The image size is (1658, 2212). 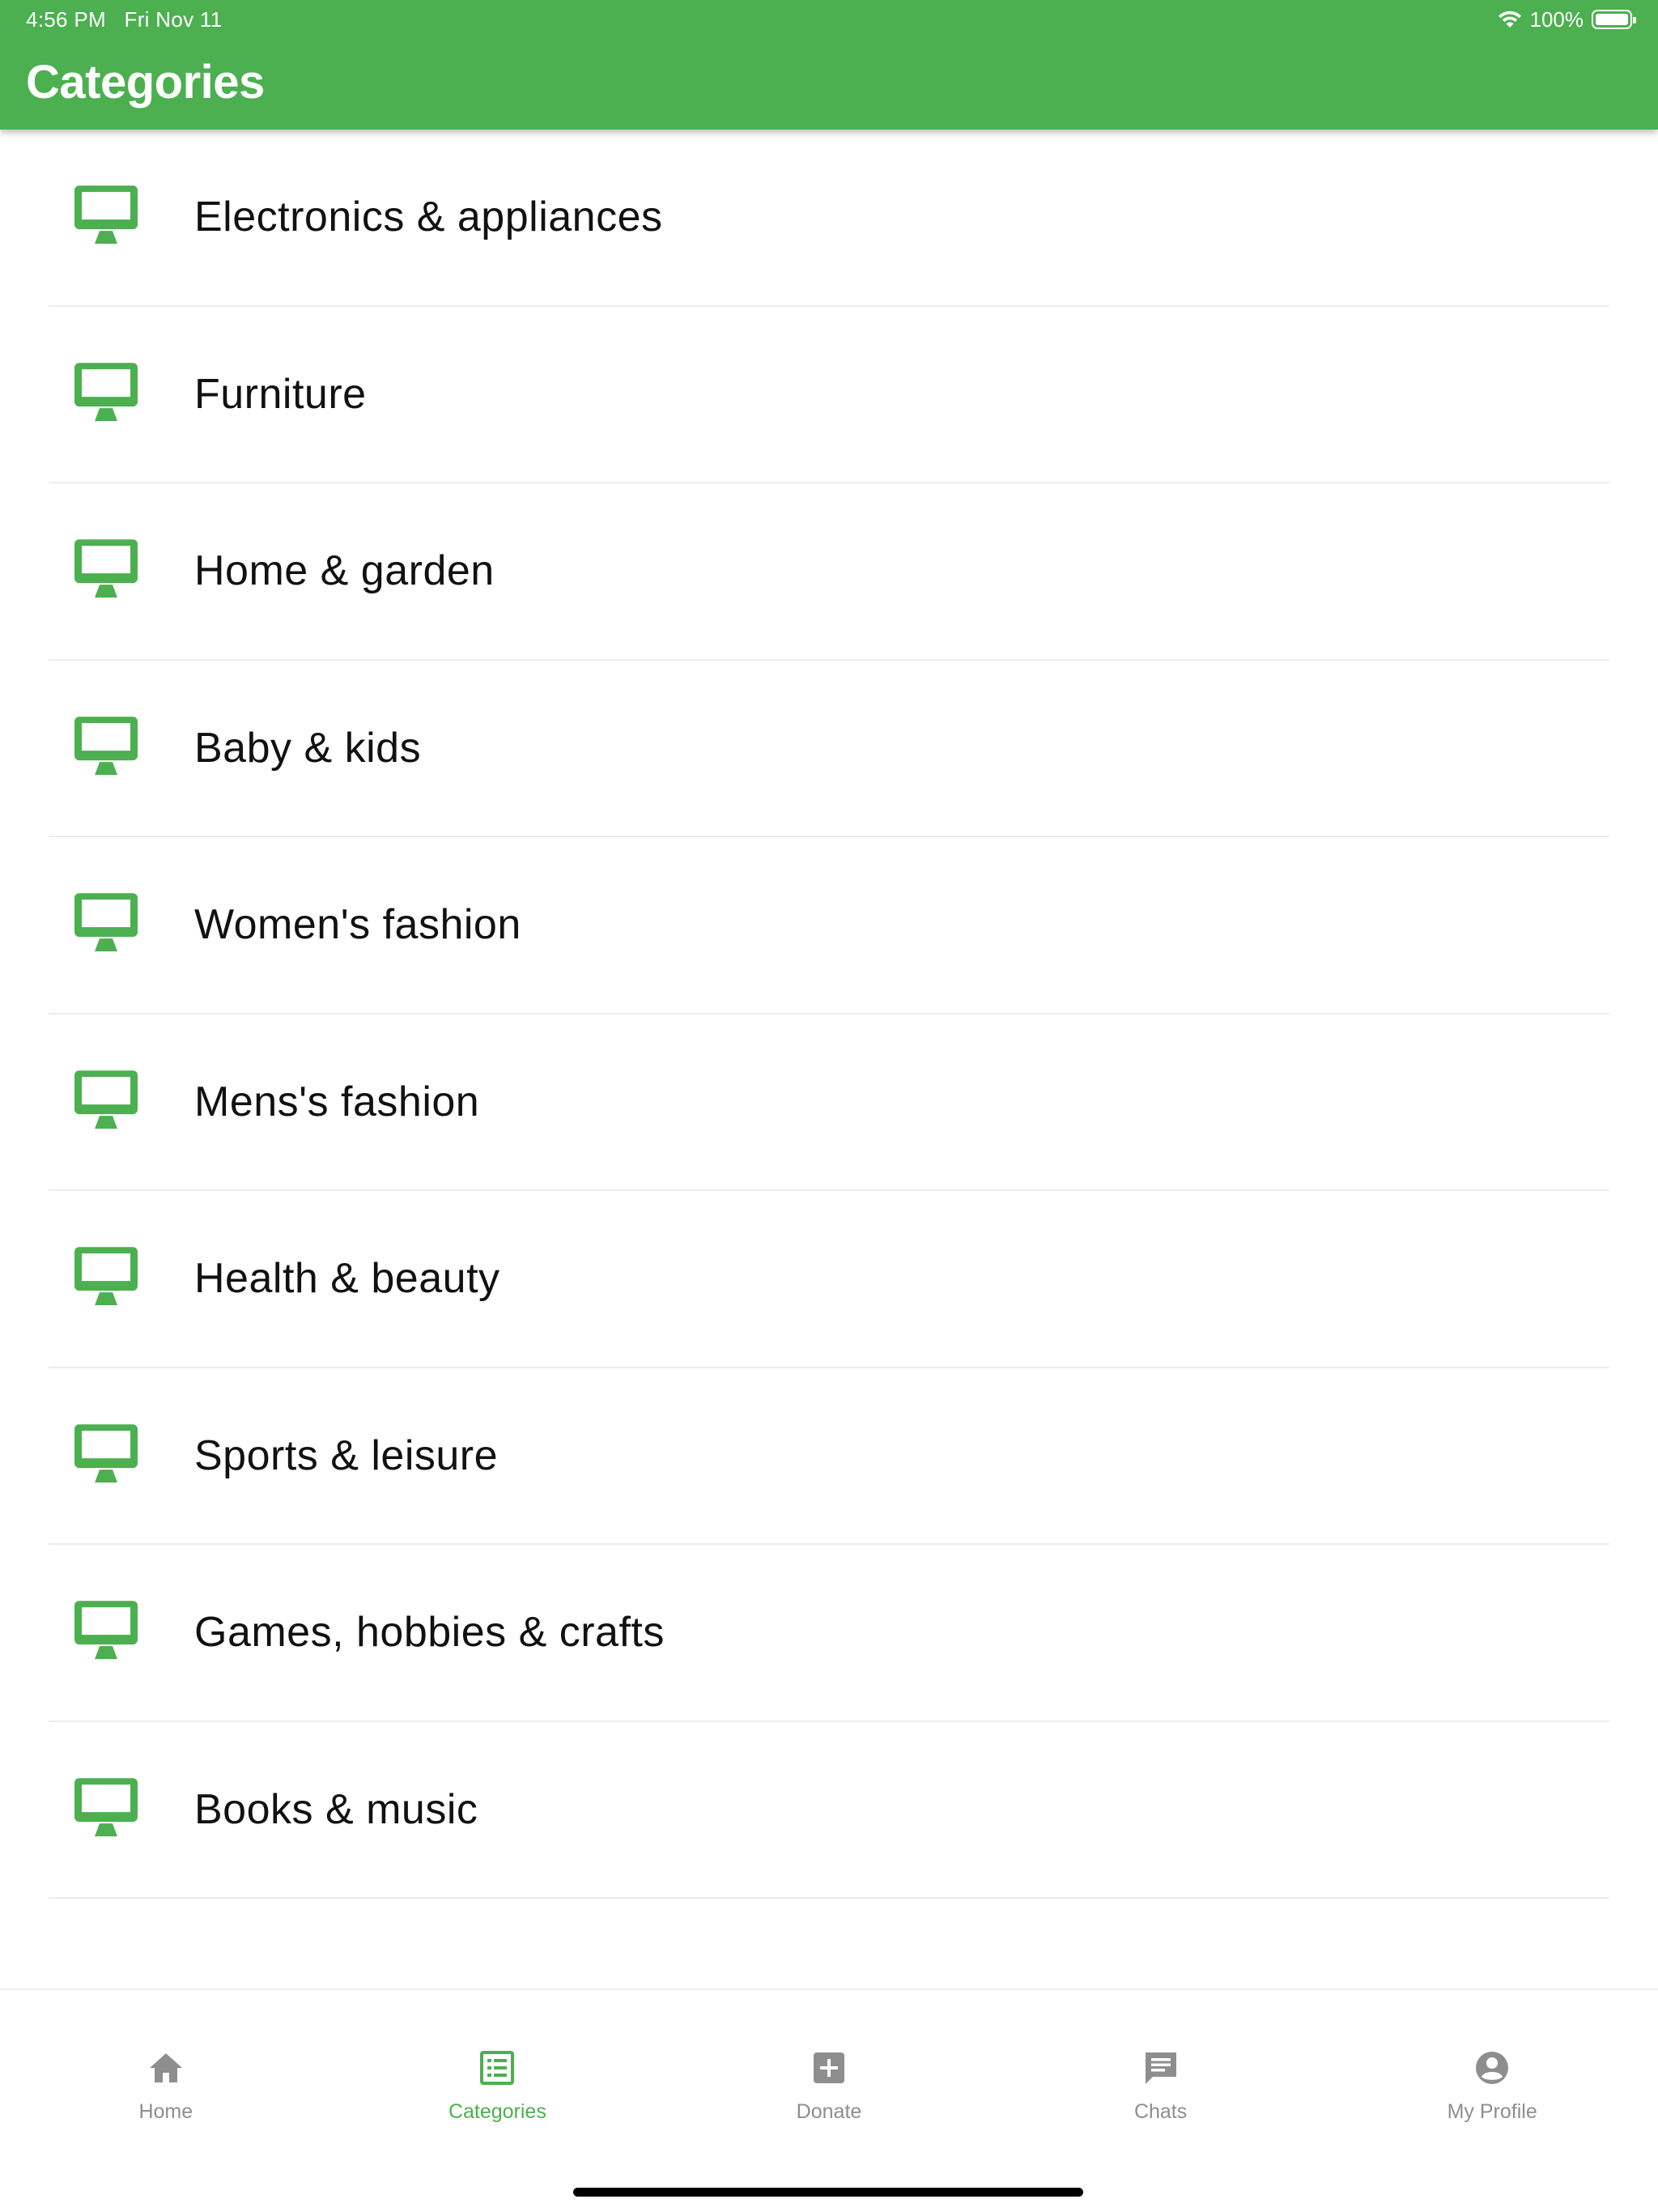 I want to click on tab-home: Home, so click(x=166, y=2071).